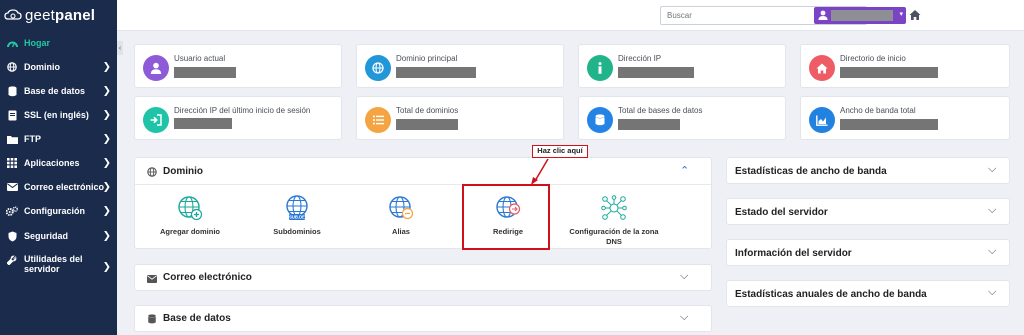 Image resolution: width=1024 pixels, height=335 pixels. I want to click on email-panel-title: Correo electrónico, so click(207, 277).